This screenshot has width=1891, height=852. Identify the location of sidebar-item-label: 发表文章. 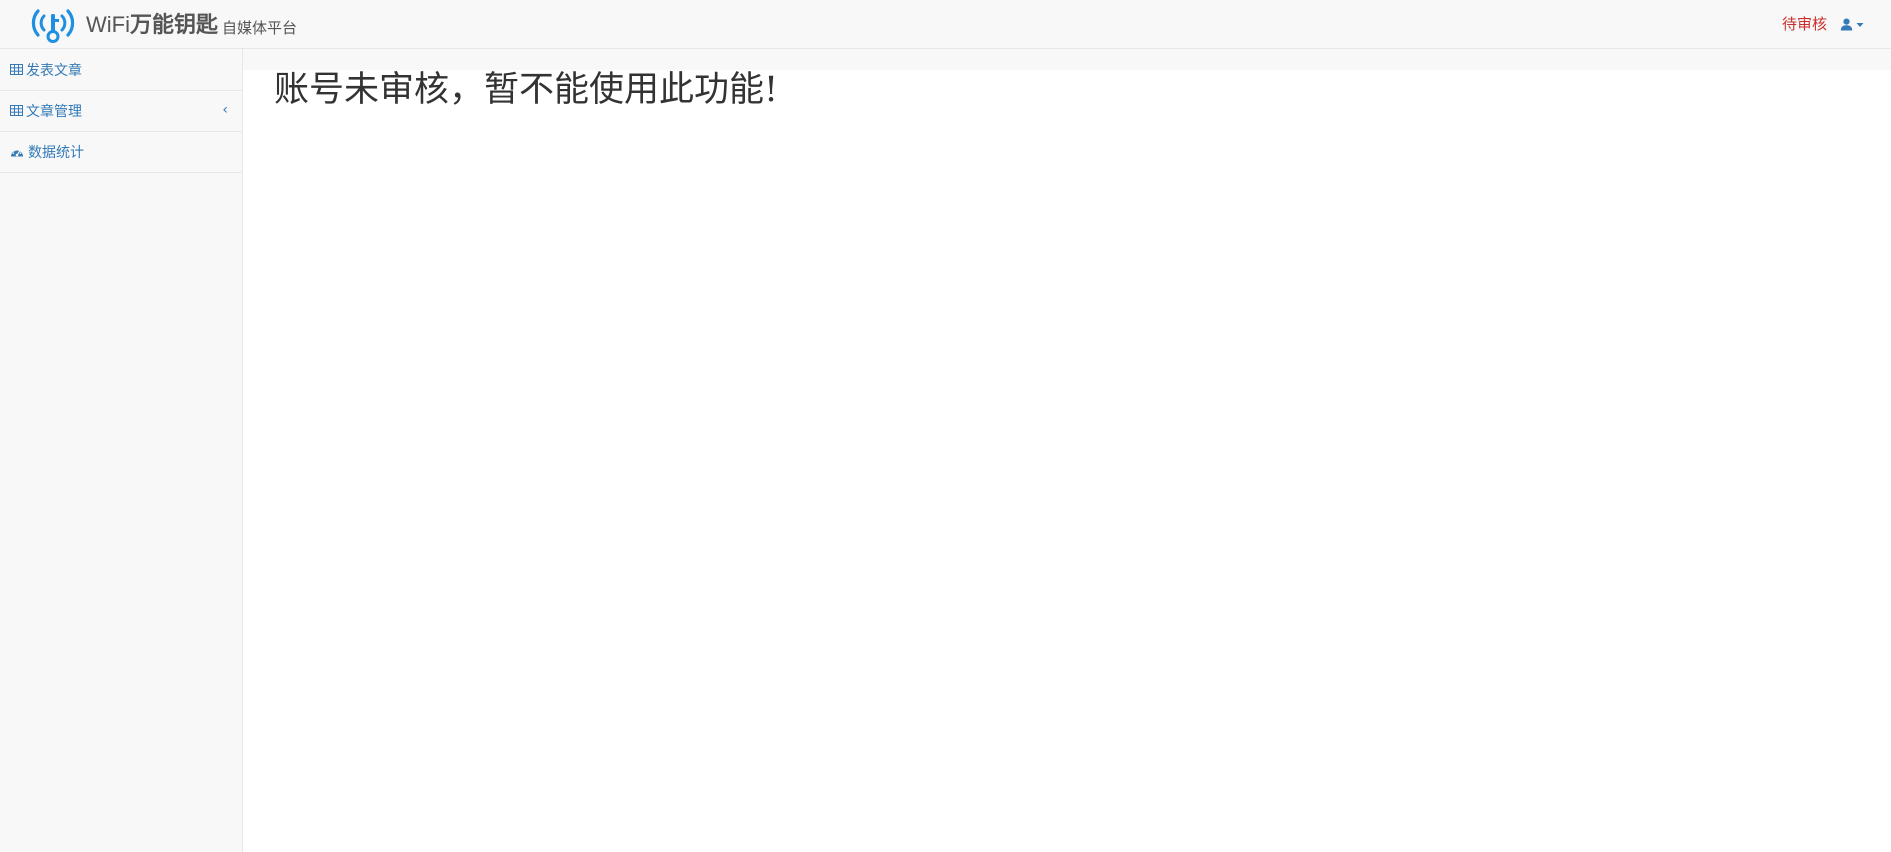
(54, 70).